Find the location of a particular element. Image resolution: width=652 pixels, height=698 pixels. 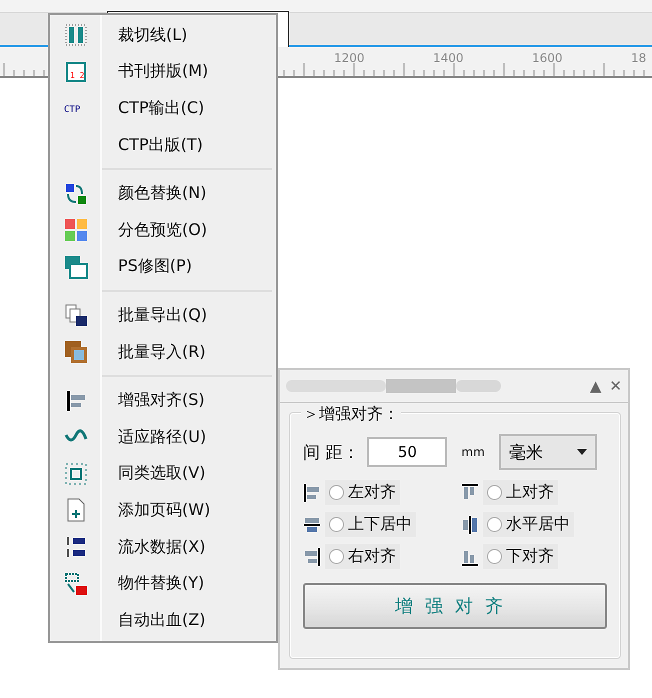

unit-select: 毫米 is located at coordinates (547, 452).